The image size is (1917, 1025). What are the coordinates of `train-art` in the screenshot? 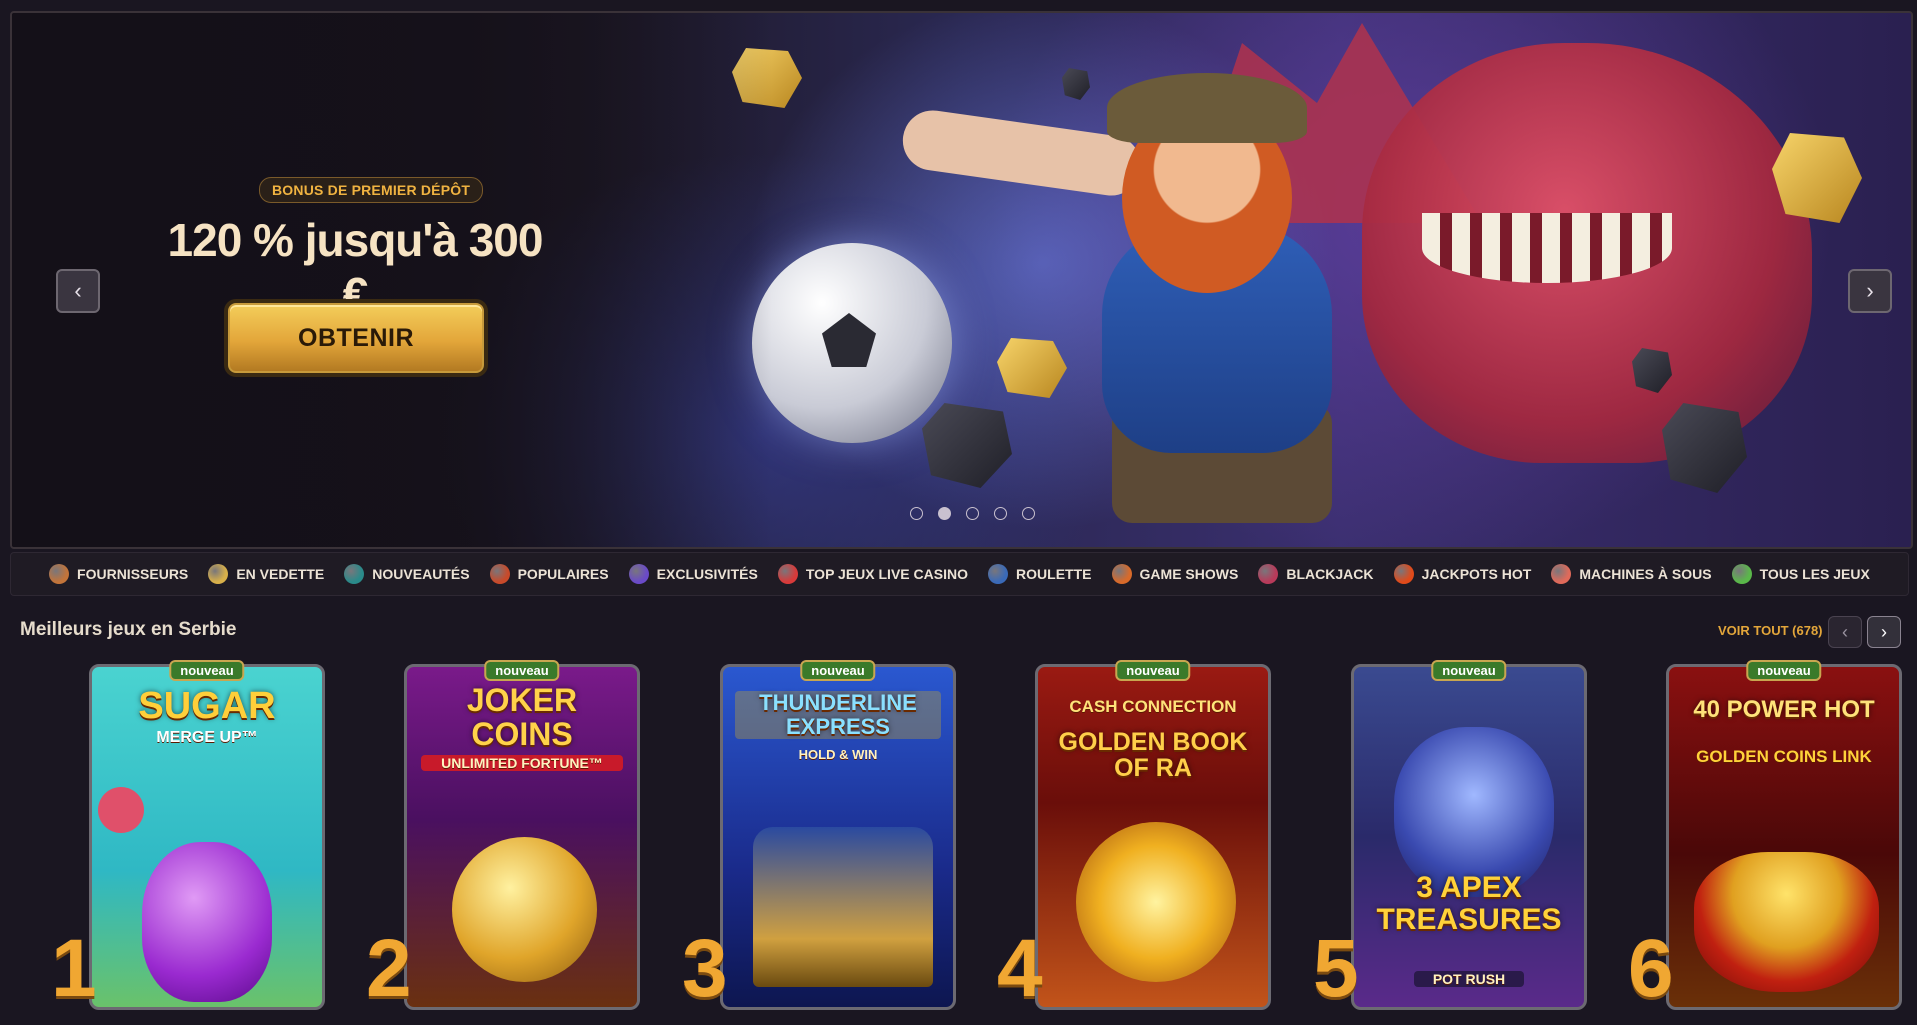 It's located at (843, 907).